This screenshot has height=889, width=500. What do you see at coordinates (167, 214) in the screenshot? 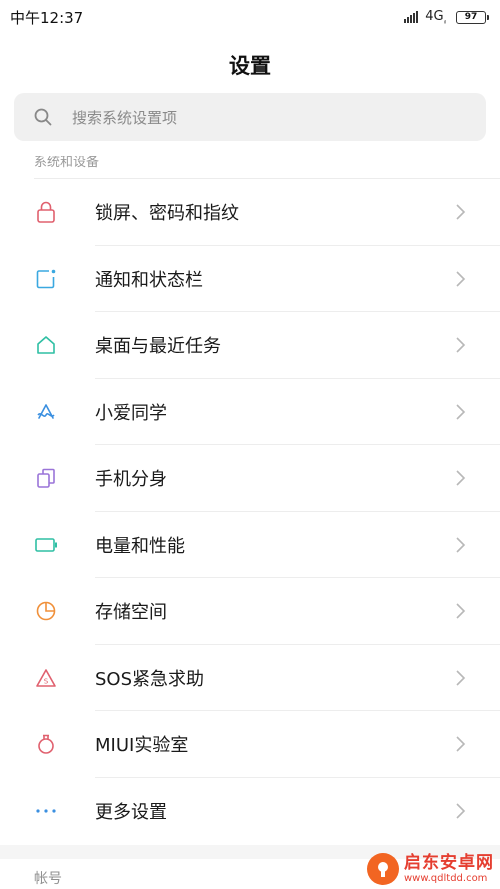
I see `settings-item-label: 锁屏、密码和指纹` at bounding box center [167, 214].